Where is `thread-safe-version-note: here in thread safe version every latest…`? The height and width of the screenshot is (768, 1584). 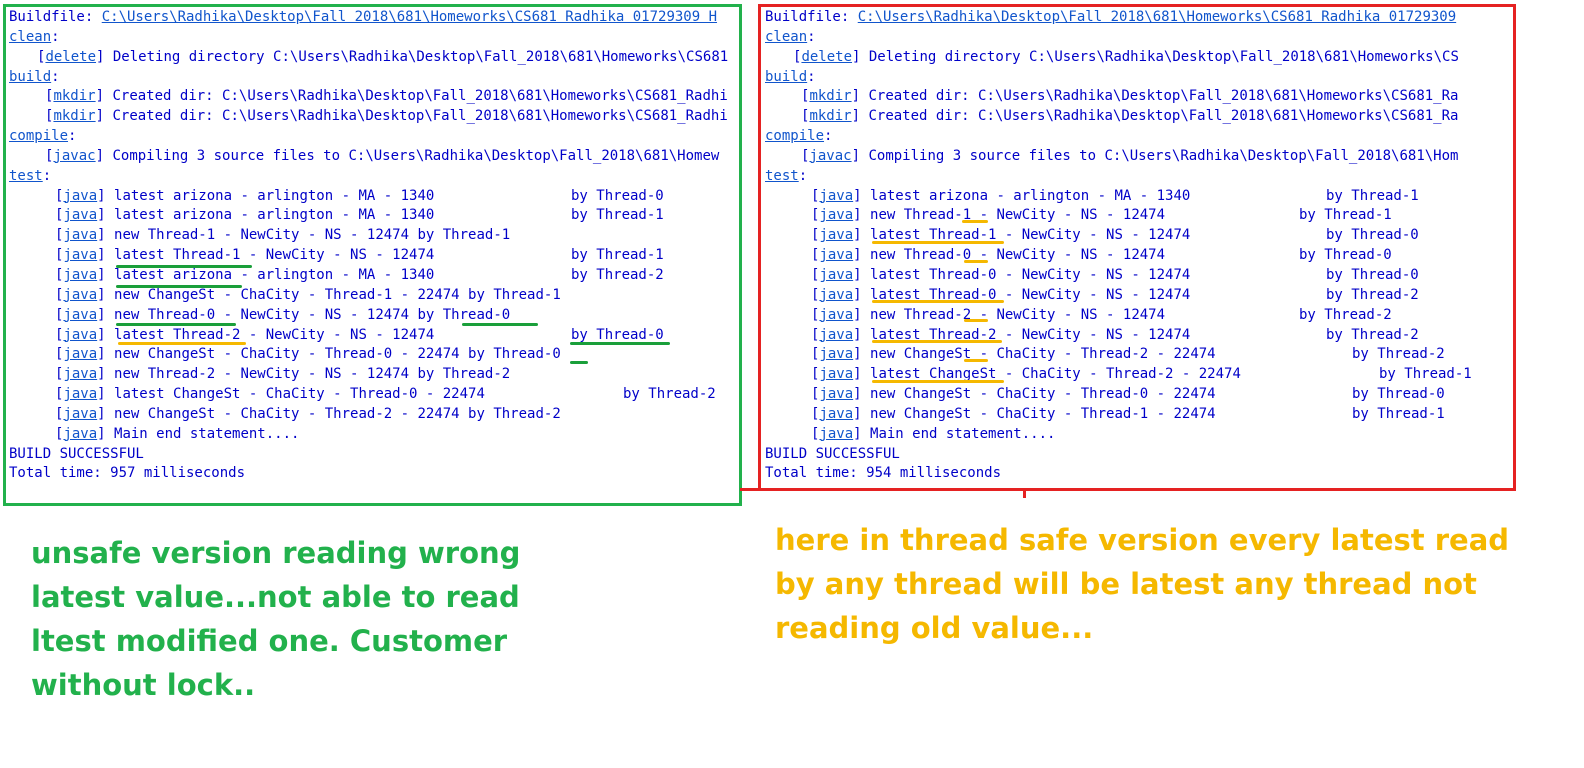
thread-safe-version-note: here in thread safe version every latest… is located at coordinates (1142, 584).